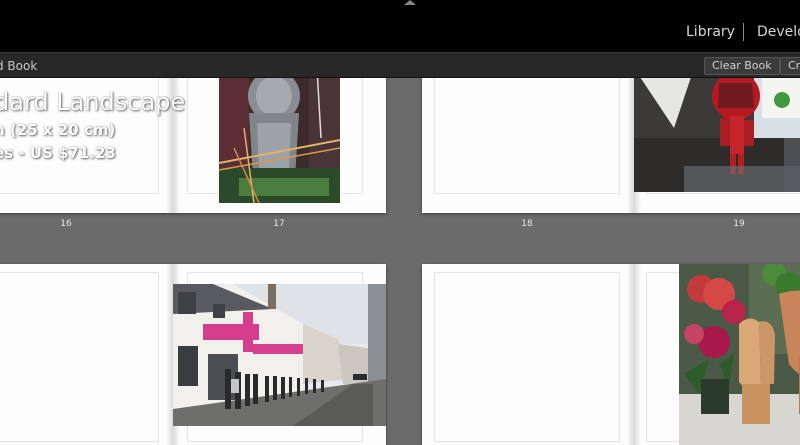 The height and width of the screenshot is (445, 800). I want to click on module-develop: Develo, so click(778, 32).